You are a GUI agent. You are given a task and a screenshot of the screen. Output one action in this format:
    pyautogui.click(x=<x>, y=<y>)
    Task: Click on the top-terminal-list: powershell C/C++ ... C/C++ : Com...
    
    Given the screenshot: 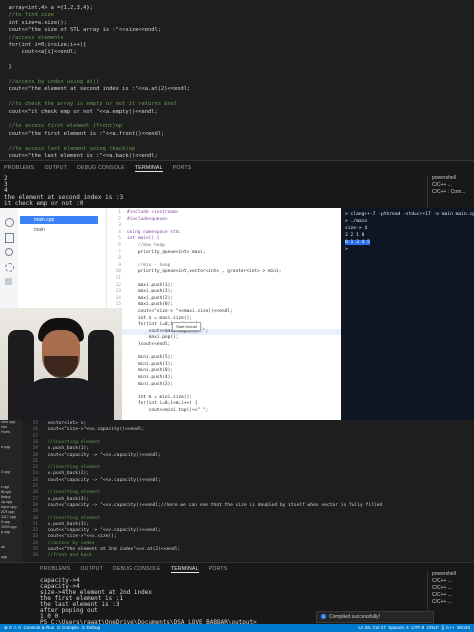 What is the action you would take?
    pyautogui.click(x=450, y=192)
    